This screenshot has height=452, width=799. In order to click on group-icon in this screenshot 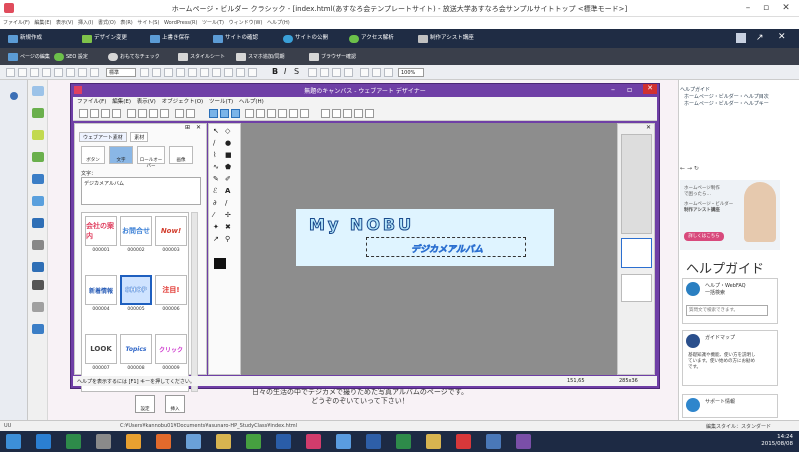, I will do `click(271, 113)`.